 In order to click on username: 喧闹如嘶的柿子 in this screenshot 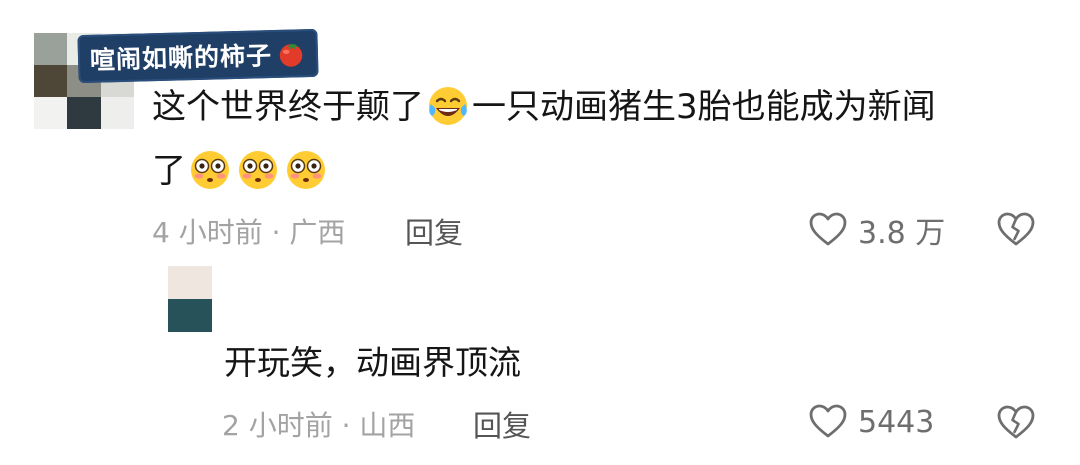, I will do `click(181, 56)`.